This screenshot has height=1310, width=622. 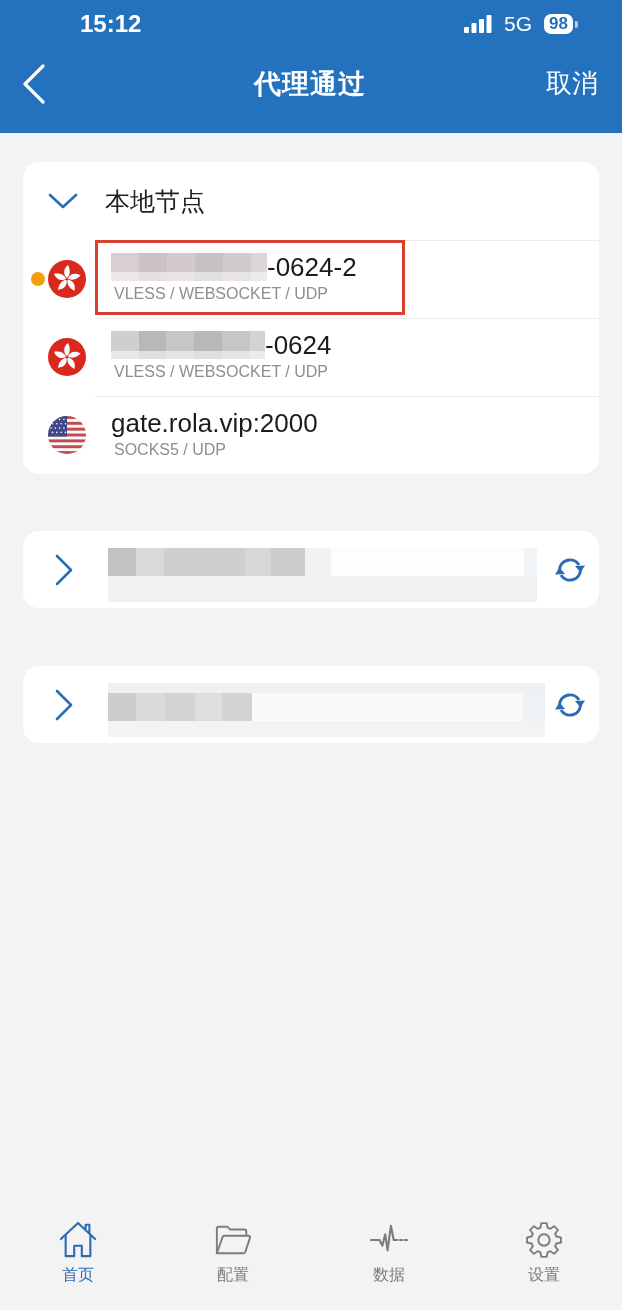 I want to click on chevron-down-icon, so click(x=63, y=201).